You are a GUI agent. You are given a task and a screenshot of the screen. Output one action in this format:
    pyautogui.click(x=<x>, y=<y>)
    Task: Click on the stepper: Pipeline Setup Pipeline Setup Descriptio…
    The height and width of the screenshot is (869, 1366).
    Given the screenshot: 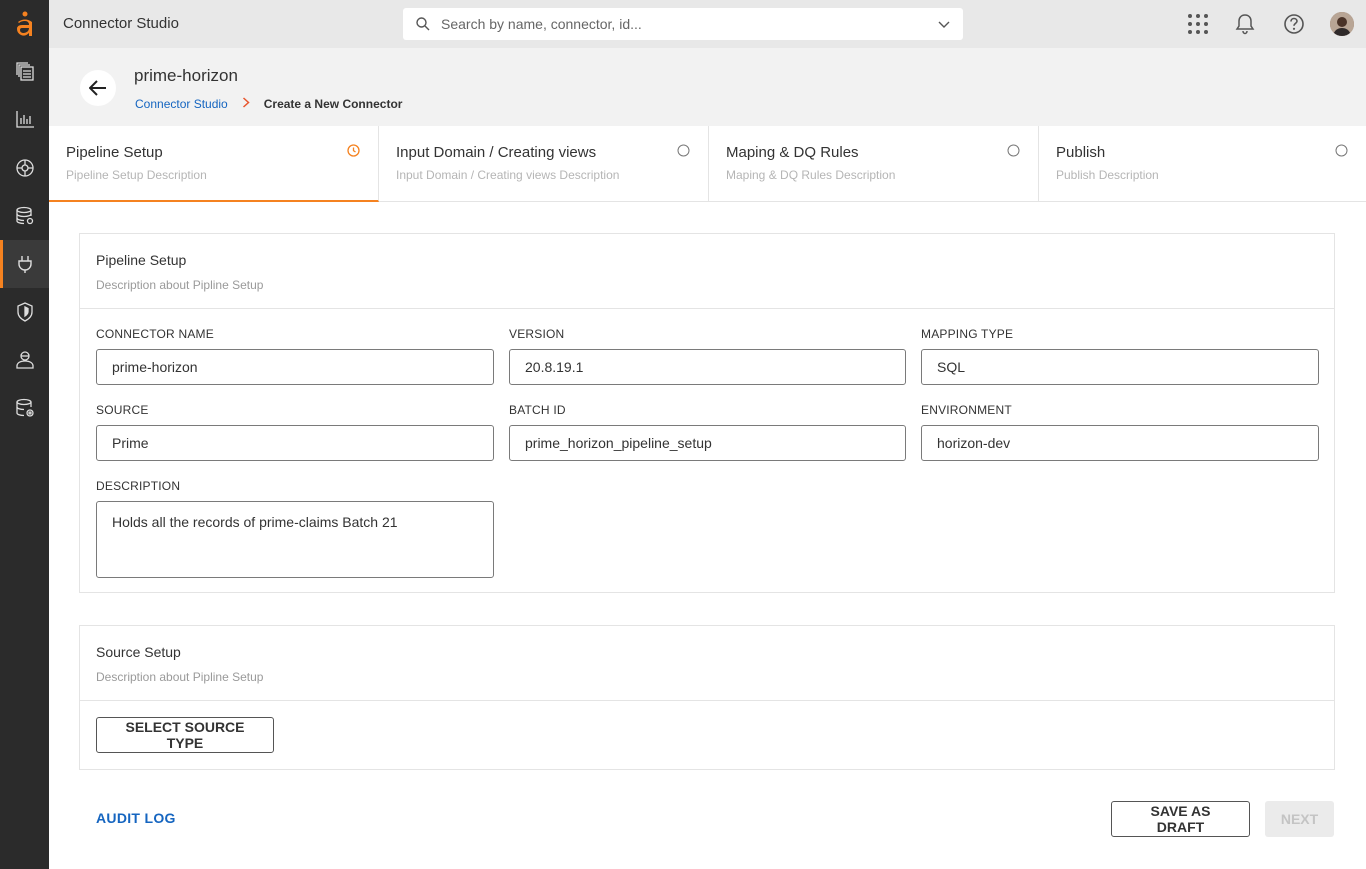 What is the action you would take?
    pyautogui.click(x=707, y=164)
    